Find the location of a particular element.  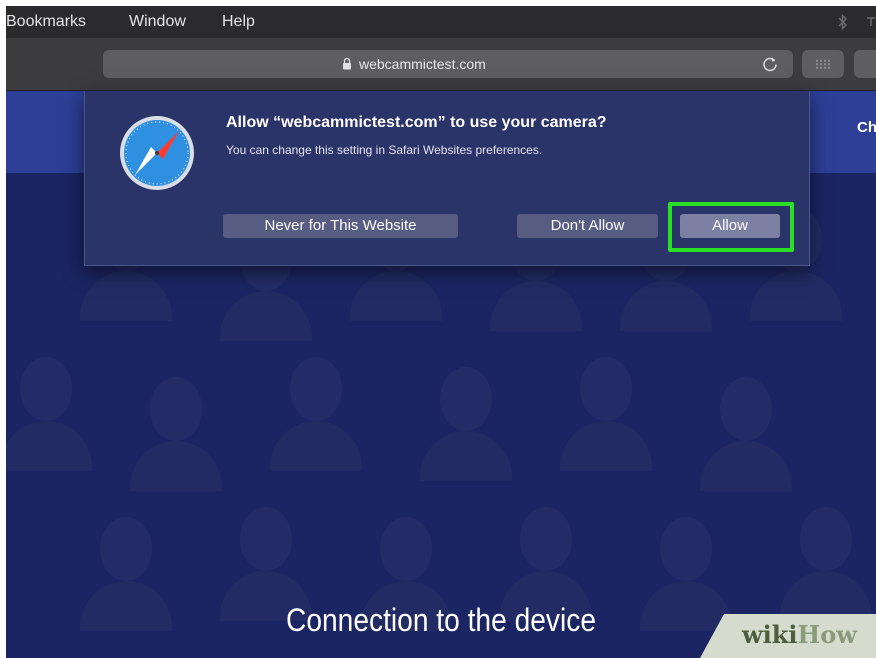

url-text: webcammictest.com is located at coordinates (422, 64).